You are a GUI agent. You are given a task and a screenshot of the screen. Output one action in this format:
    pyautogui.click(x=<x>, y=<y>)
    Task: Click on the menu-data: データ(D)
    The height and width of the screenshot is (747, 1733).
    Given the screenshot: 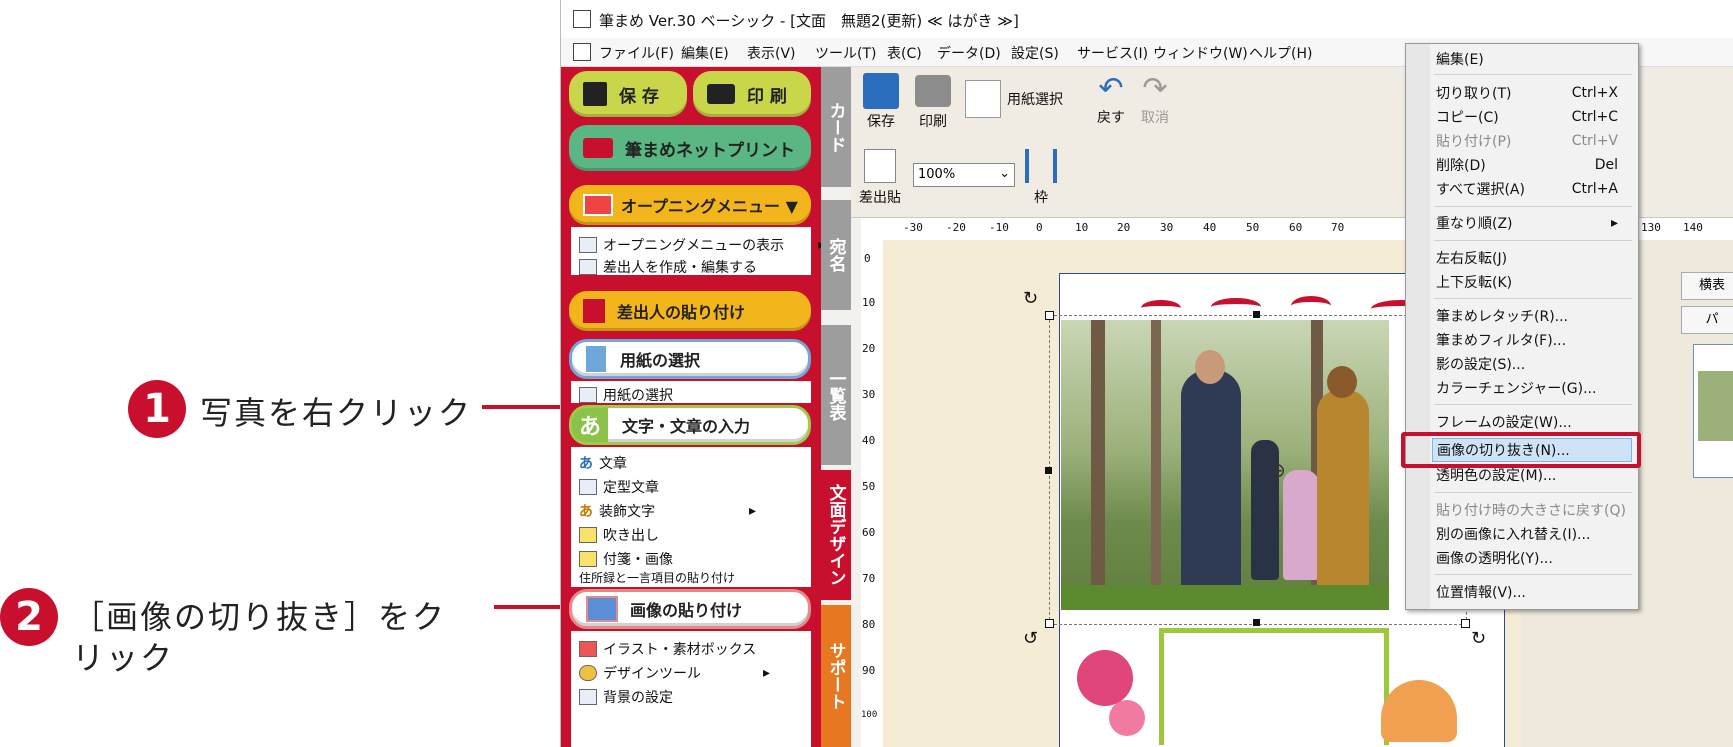 What is the action you would take?
    pyautogui.click(x=969, y=53)
    